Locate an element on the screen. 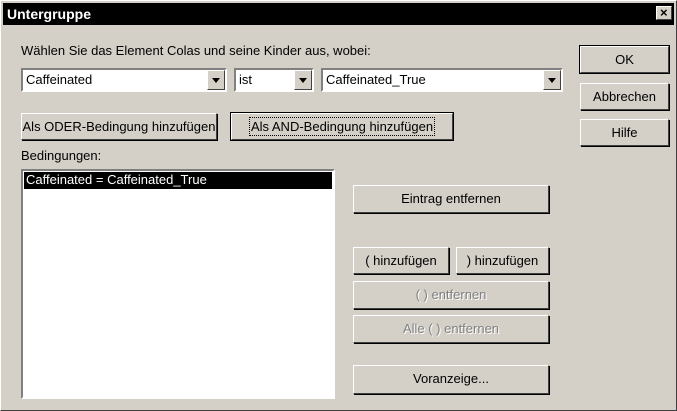 This screenshot has height=411, width=677. ok-button-label: OK is located at coordinates (624, 59).